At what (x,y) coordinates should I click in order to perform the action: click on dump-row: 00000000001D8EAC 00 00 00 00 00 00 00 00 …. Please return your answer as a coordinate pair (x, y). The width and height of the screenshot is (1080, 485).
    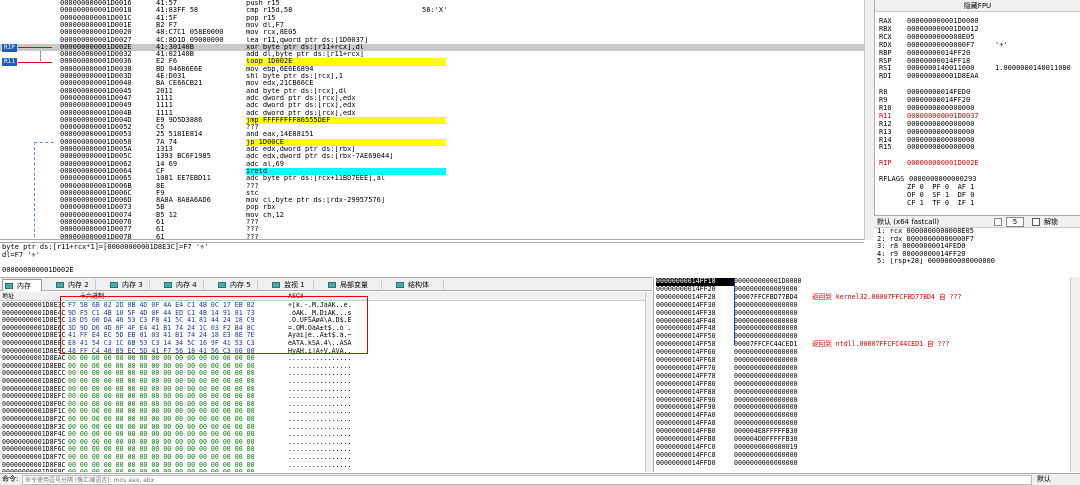
    Looking at the image, I should click on (322, 359).